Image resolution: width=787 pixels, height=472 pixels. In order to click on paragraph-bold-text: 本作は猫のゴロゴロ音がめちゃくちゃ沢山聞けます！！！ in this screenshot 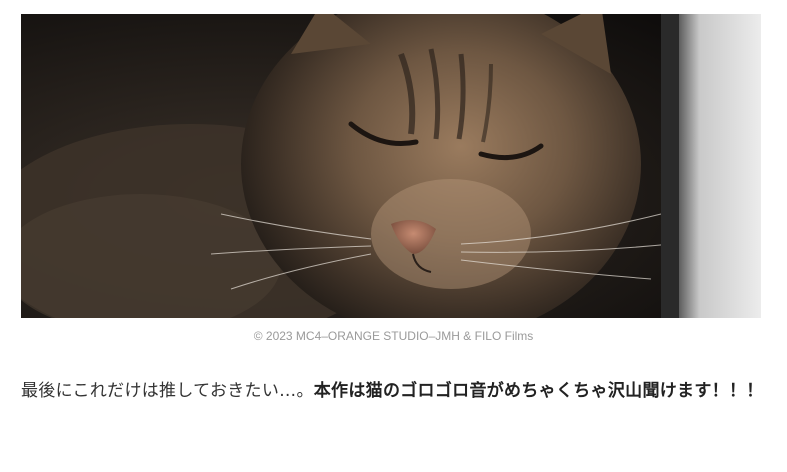, I will do `click(538, 391)`.